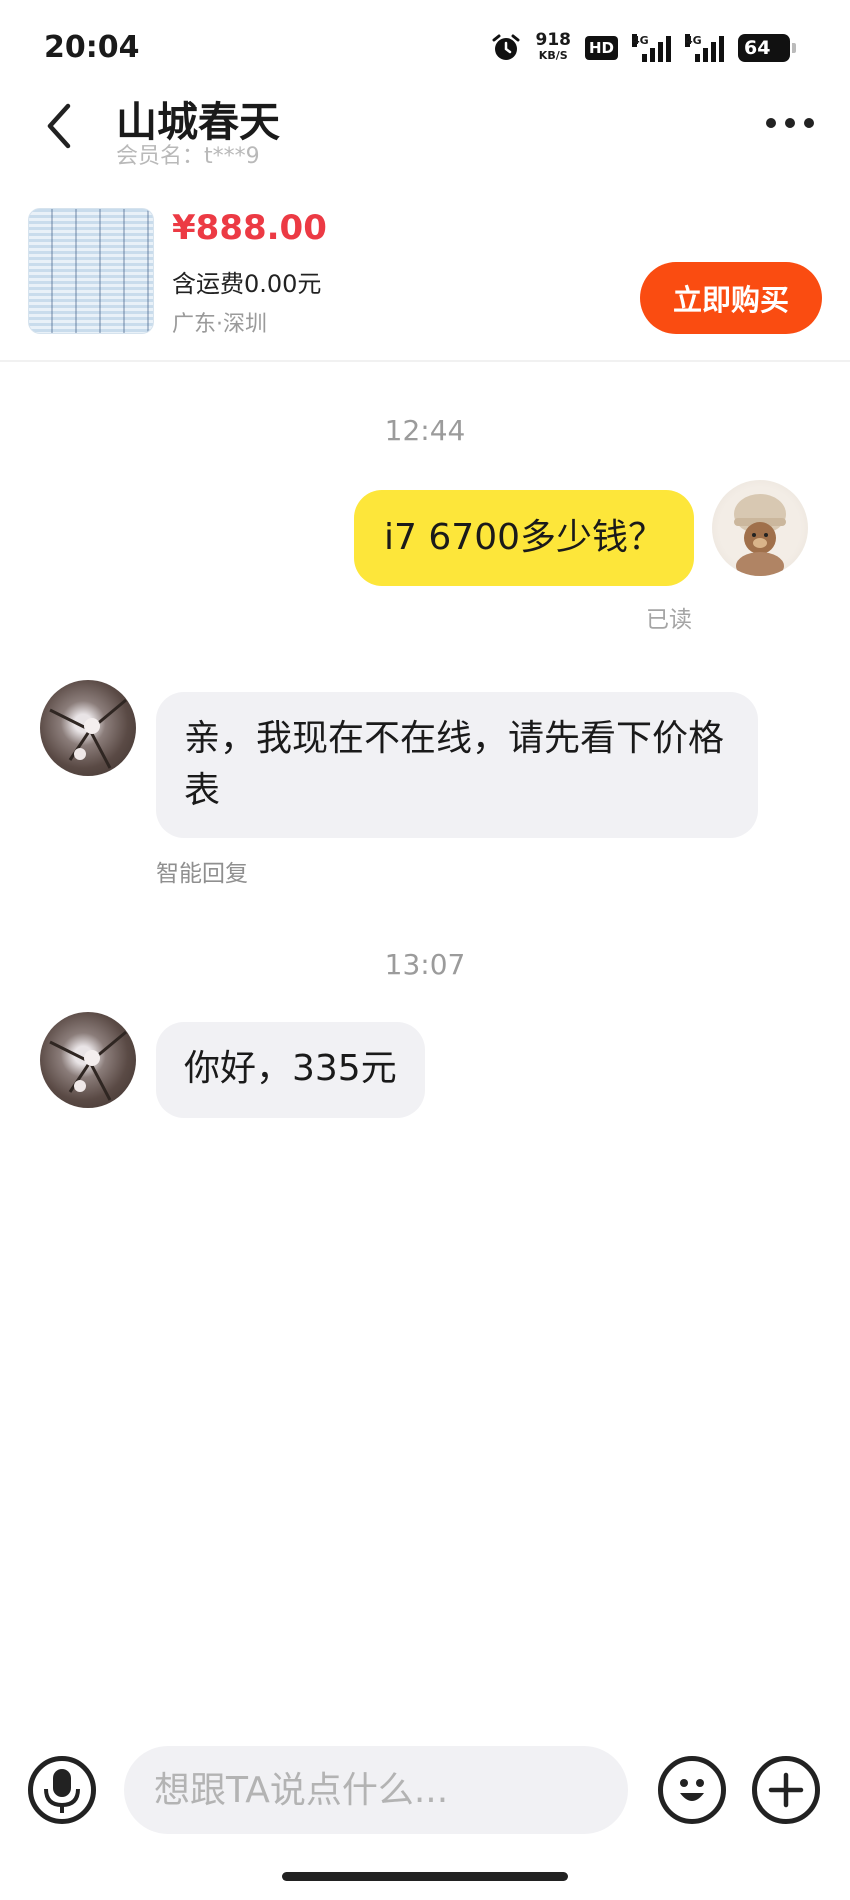  I want to click on signal-icon-2: 4G, so click(704, 48).